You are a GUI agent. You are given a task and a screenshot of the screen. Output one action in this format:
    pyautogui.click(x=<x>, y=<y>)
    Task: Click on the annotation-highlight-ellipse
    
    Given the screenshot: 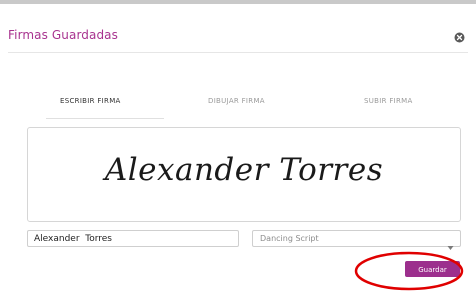 What is the action you would take?
    pyautogui.click(x=409, y=271)
    